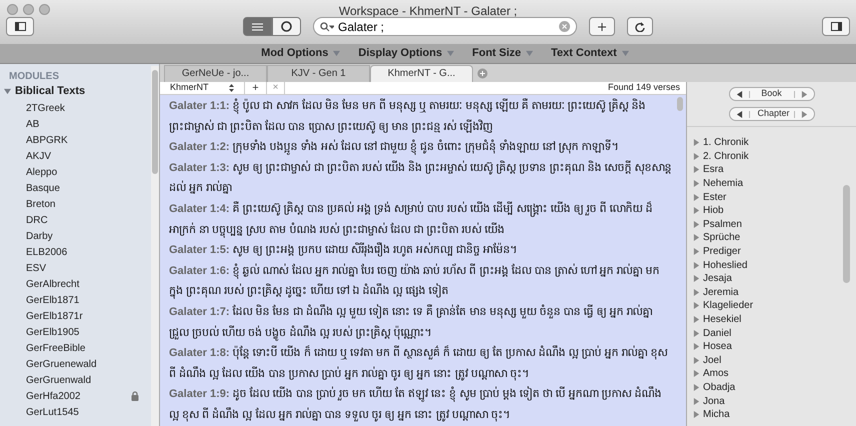  Describe the element at coordinates (343, 249) in the screenshot. I see `verse-text: Galater 1:5: សូម ឲ្យ ព្រះអង្គ ប្រកប ដោយ សិរីរុងរឿង រហូត អស់កល្ប ជានិច្ច អាម៉ែន។` at that location.